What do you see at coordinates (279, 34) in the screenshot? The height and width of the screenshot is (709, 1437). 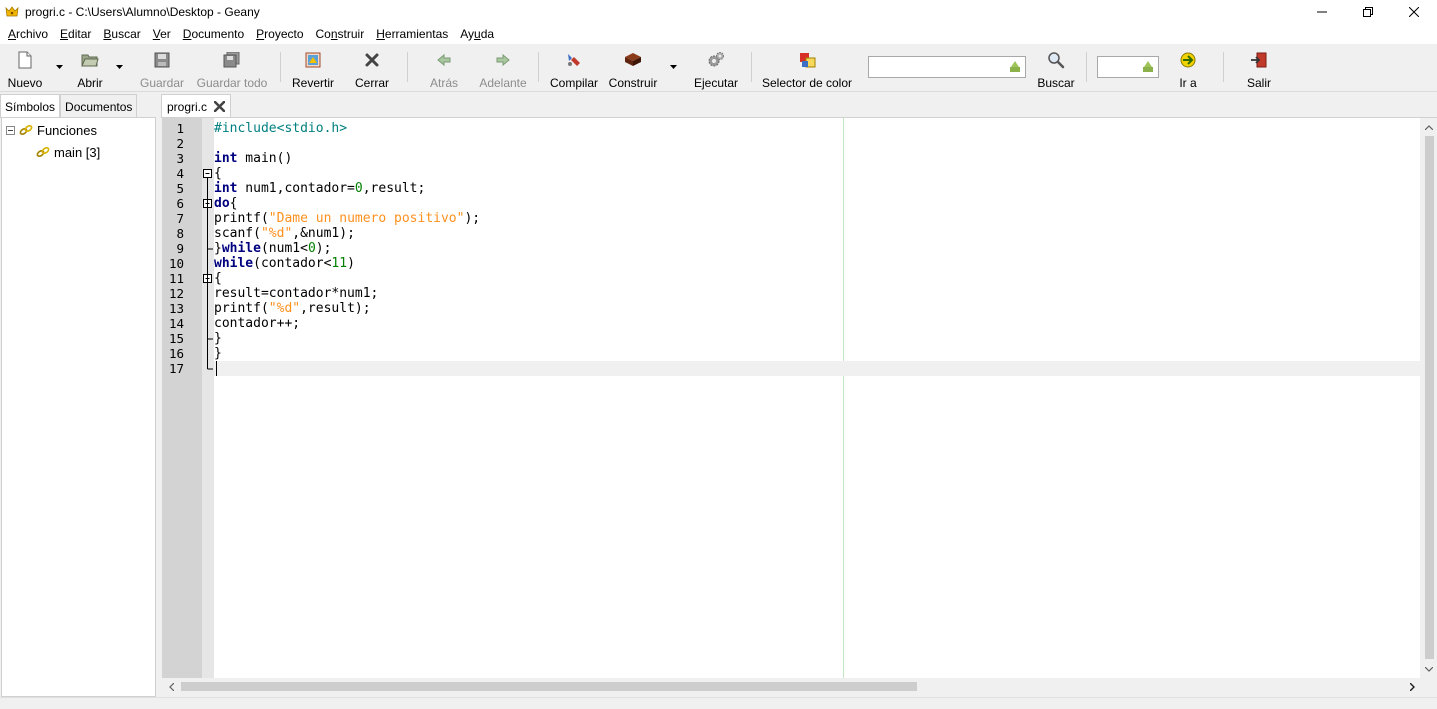 I see `menu-item-proyecto: Proyecto` at bounding box center [279, 34].